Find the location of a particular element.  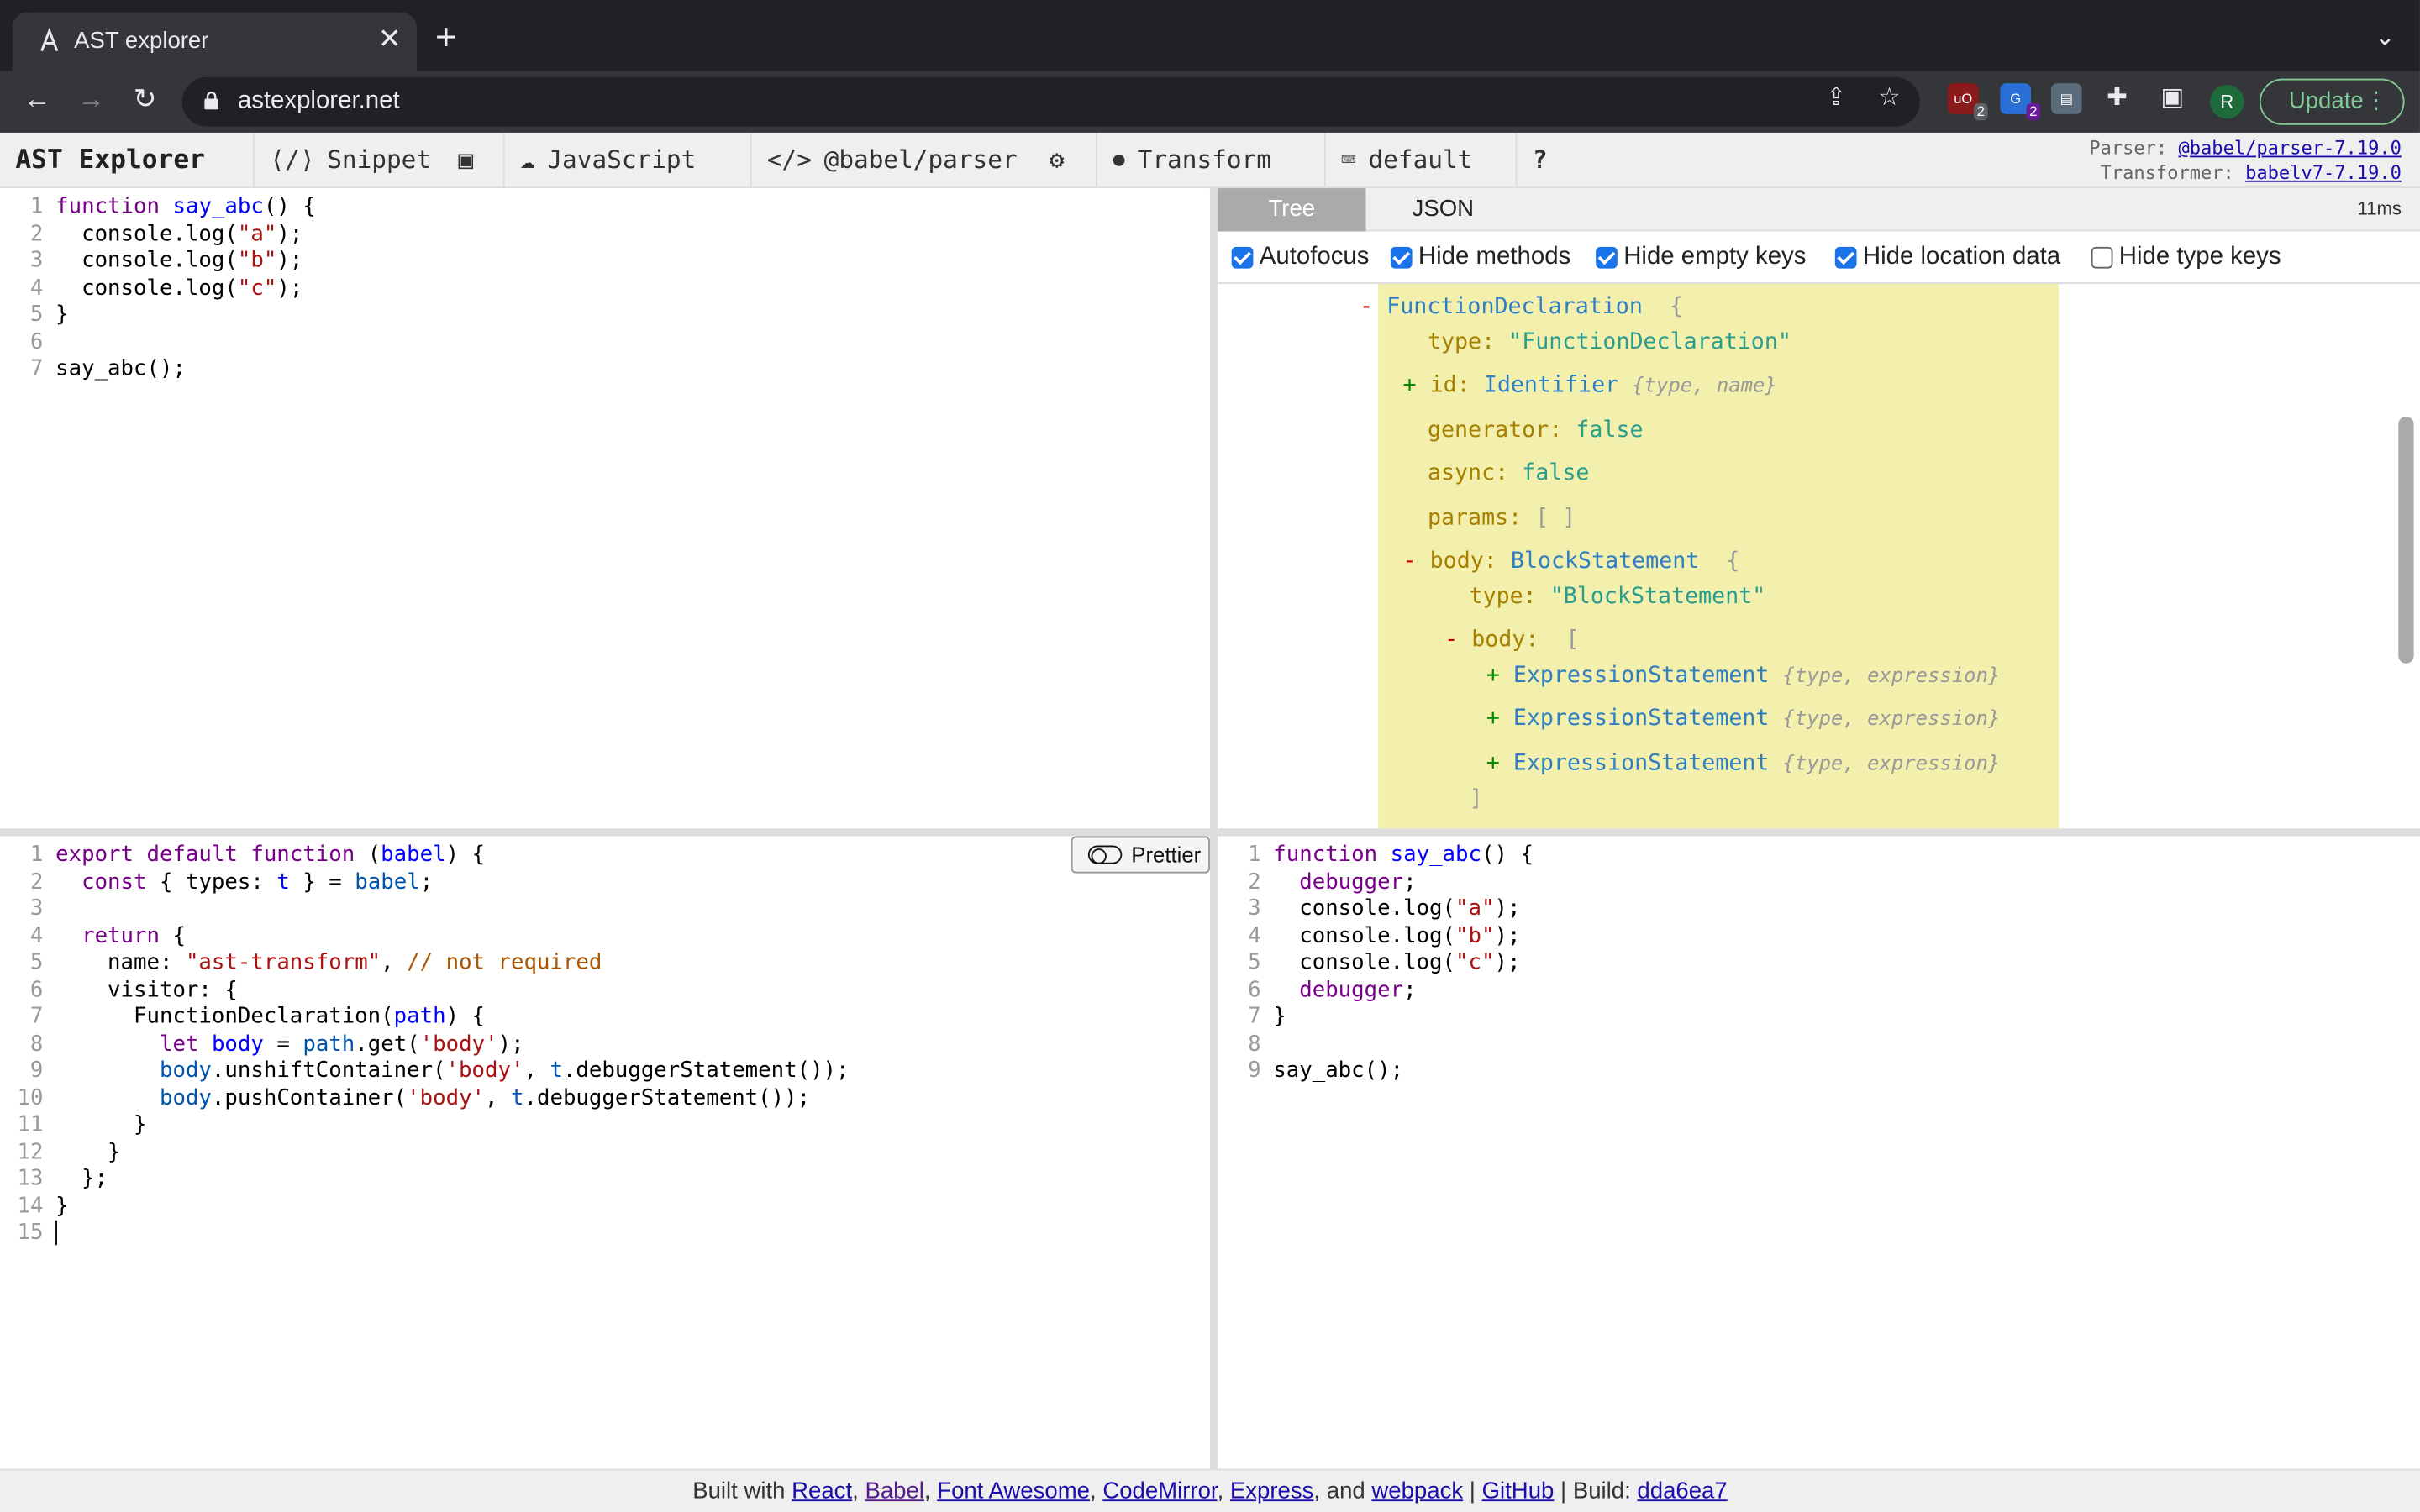

toggle-on-icon: ⏺ is located at coordinates (1119, 159).